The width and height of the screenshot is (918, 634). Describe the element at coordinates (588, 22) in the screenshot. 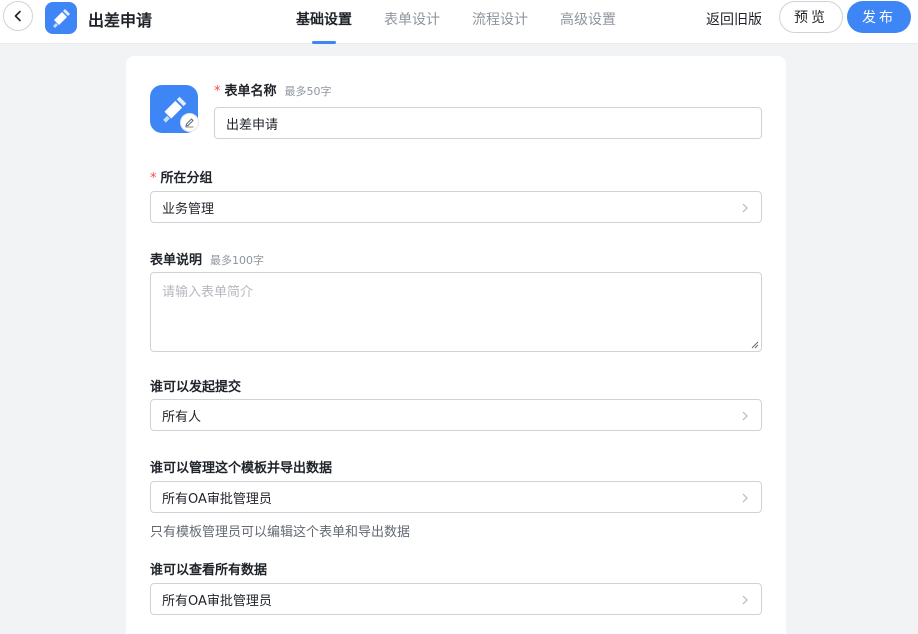

I see `tab-advanced-settings: 高级设置` at that location.